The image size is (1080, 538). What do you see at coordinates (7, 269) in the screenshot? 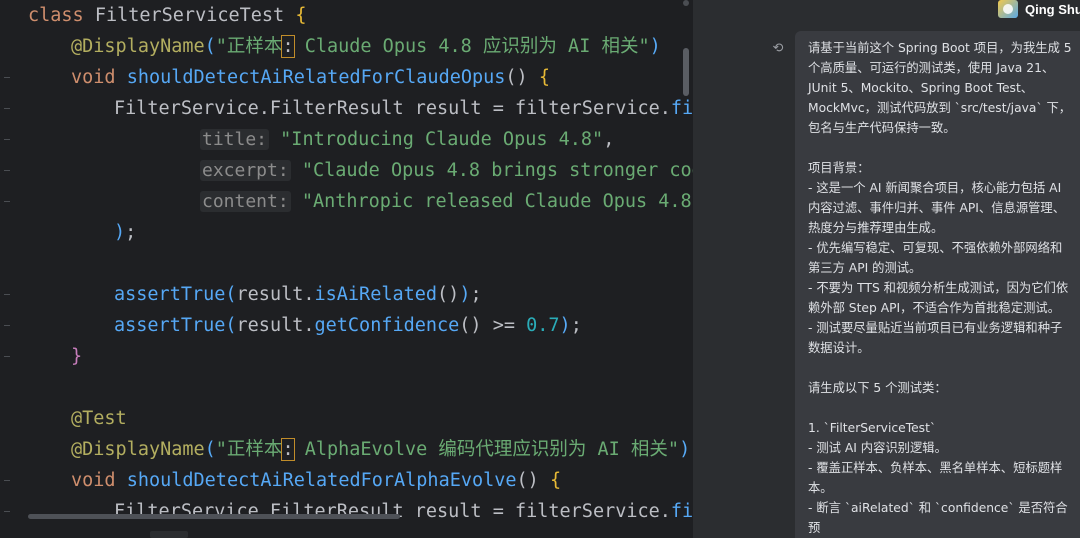
I see `editor-gutter` at bounding box center [7, 269].